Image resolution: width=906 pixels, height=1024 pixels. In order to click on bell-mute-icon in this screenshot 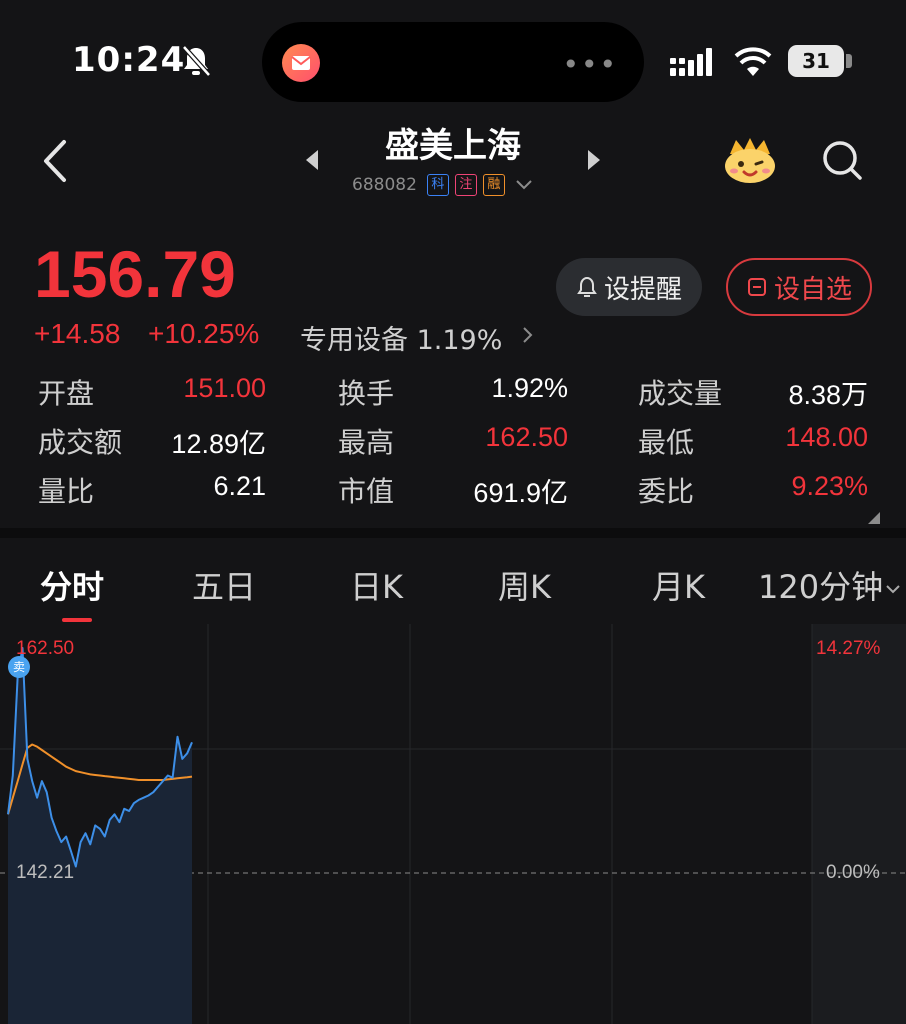, I will do `click(196, 61)`.